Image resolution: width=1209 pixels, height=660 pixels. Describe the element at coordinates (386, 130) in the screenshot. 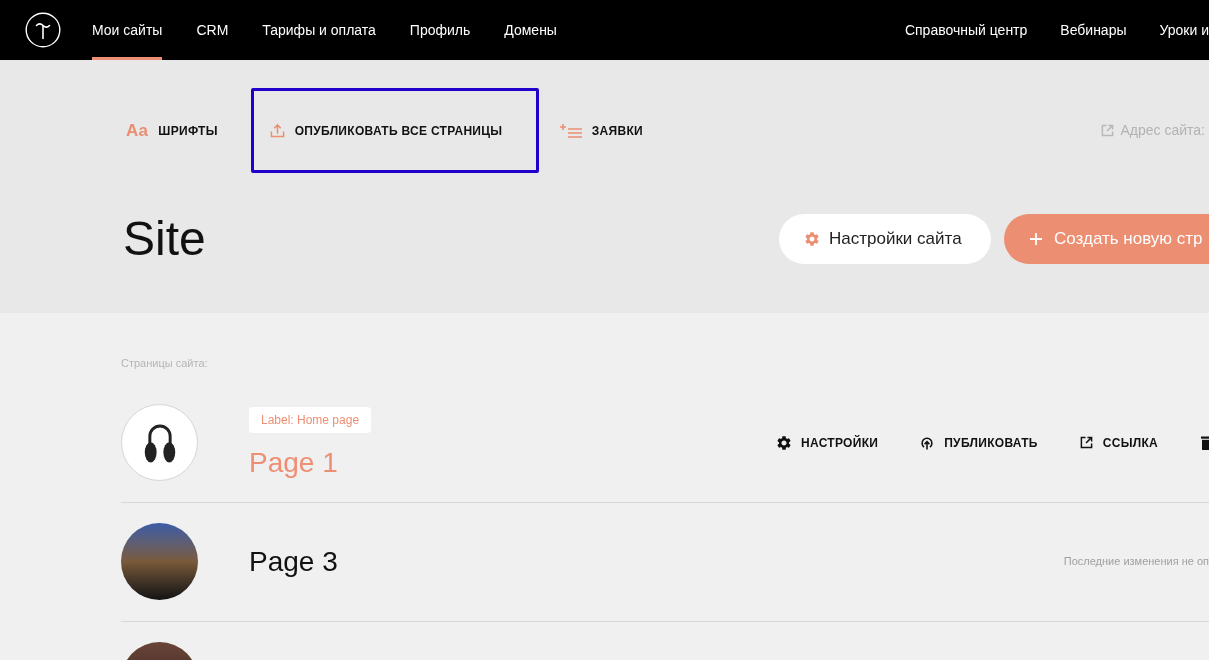

I see `toolbar-button: ОПУБЛИКОВАТЬ ВСЕ СТРАНИЦЫ` at that location.